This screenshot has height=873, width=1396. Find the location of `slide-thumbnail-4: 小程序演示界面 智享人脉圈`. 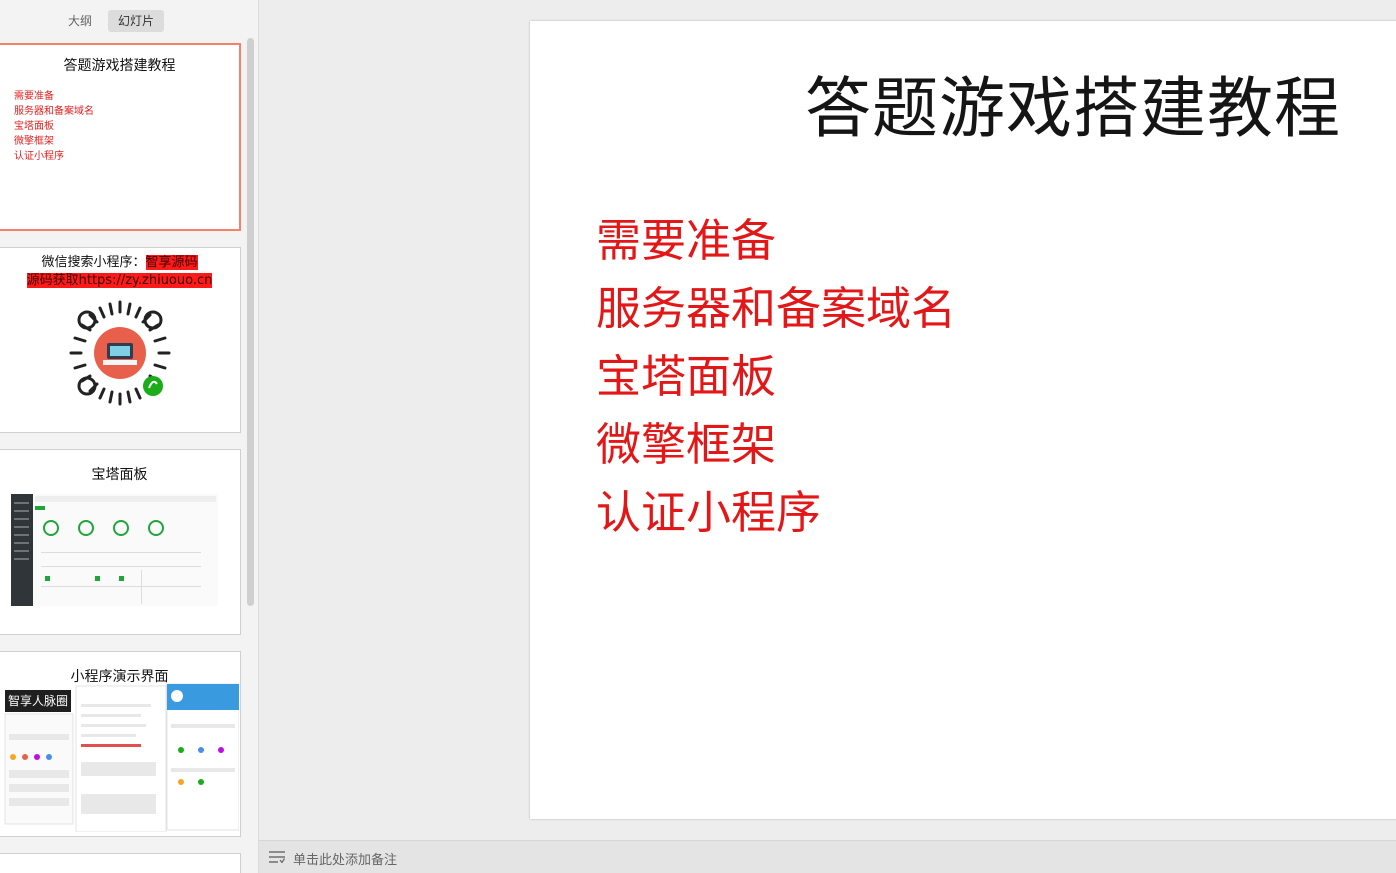

slide-thumbnail-4: 小程序演示界面 智享人脉圈 is located at coordinates (120, 744).